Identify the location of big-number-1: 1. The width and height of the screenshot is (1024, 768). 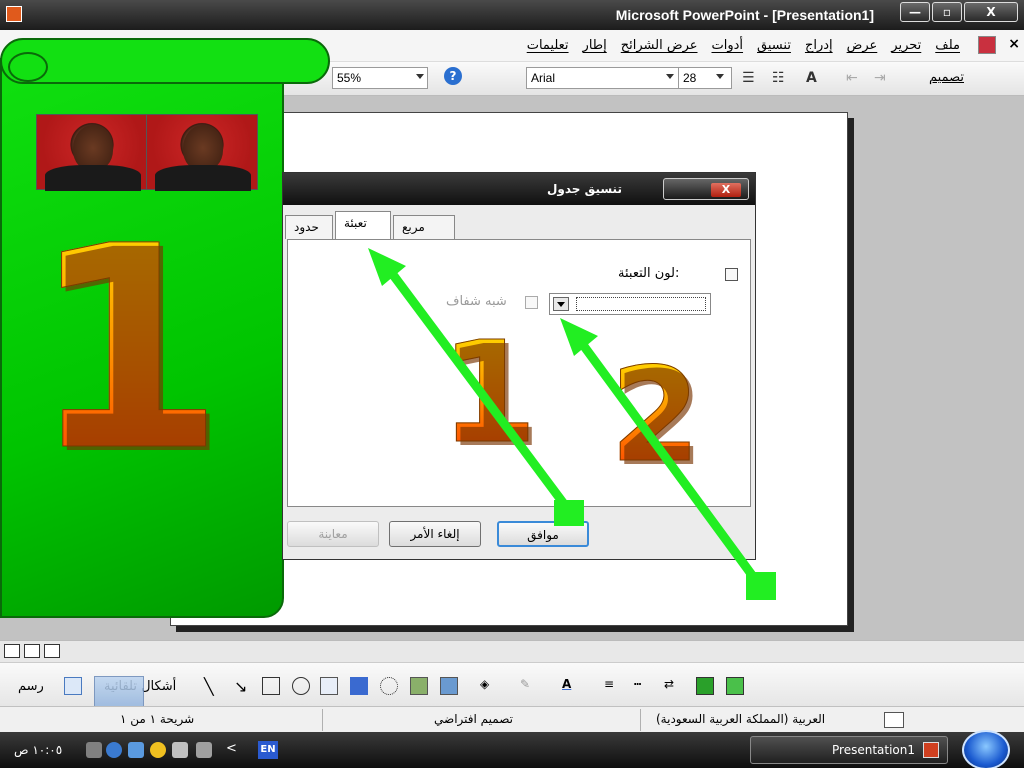
(128, 350).